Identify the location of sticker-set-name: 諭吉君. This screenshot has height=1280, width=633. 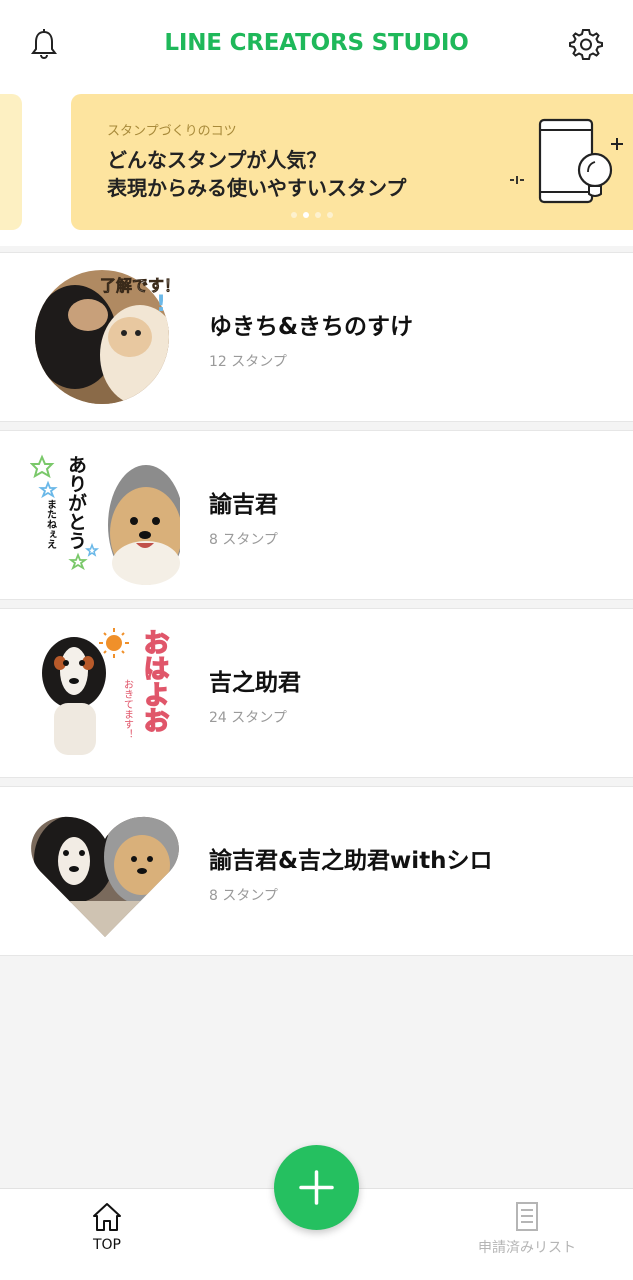
(243, 505).